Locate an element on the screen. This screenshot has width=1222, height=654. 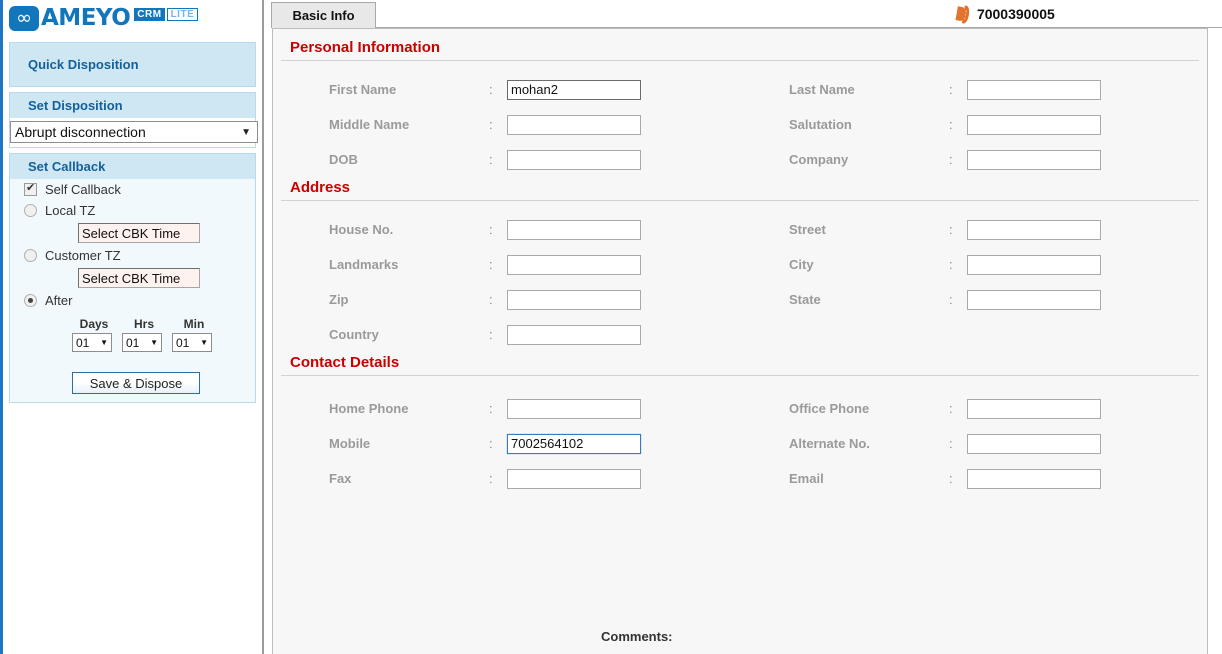
after-label: After is located at coordinates (59, 300).